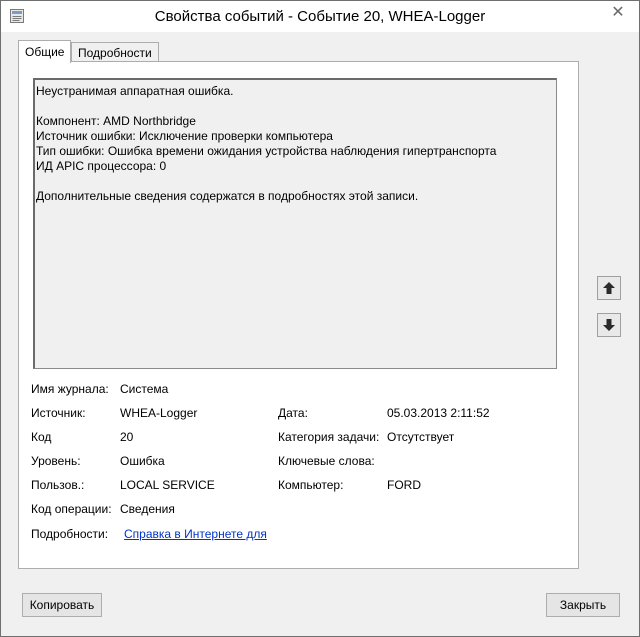 This screenshot has width=640, height=637. What do you see at coordinates (311, 485) in the screenshot?
I see `computer-label: Компьютер:` at bounding box center [311, 485].